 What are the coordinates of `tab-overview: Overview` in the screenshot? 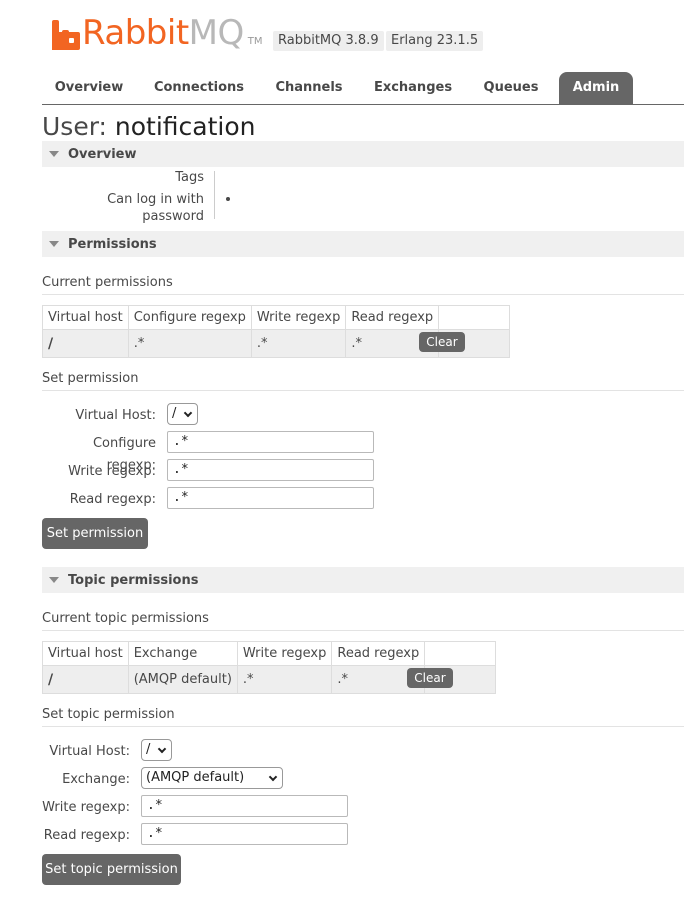 It's located at (89, 88).